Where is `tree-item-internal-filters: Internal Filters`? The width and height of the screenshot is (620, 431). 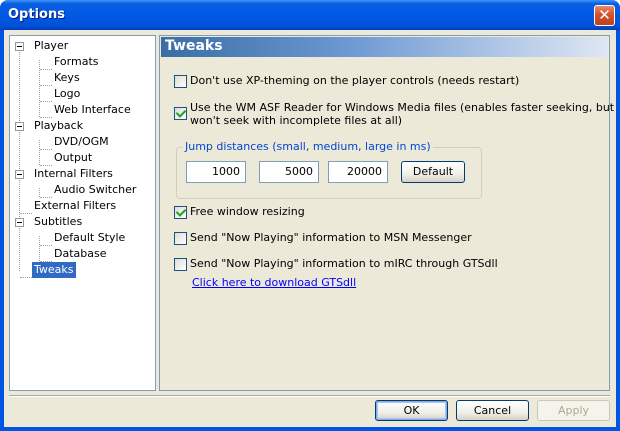
tree-item-internal-filters: Internal Filters is located at coordinates (73, 174).